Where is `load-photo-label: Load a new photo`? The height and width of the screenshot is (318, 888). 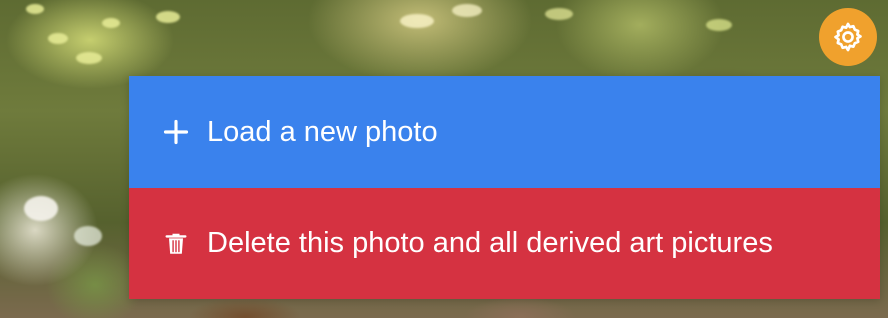
load-photo-label: Load a new photo is located at coordinates (322, 131).